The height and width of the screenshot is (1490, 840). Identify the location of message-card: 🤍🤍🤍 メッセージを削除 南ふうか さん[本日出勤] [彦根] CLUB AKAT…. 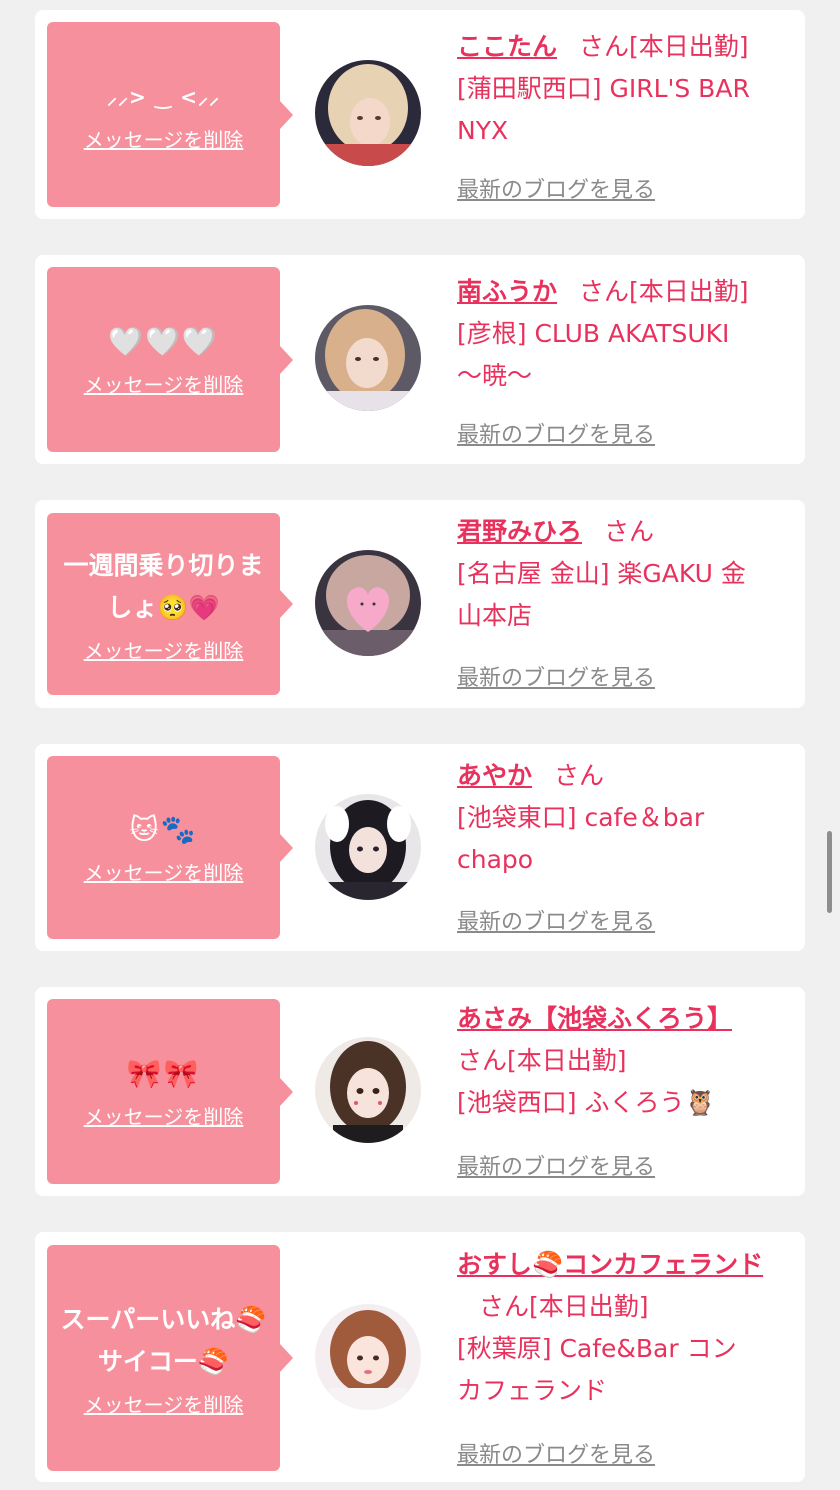
(420, 359).